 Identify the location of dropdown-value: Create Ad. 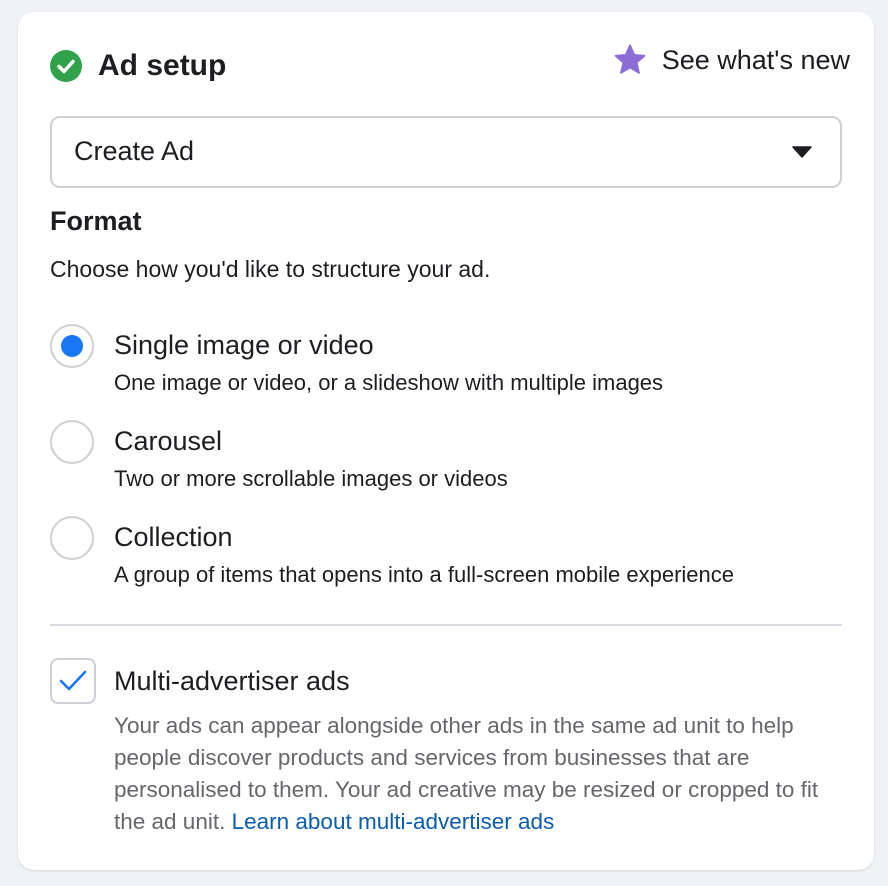
(134, 151).